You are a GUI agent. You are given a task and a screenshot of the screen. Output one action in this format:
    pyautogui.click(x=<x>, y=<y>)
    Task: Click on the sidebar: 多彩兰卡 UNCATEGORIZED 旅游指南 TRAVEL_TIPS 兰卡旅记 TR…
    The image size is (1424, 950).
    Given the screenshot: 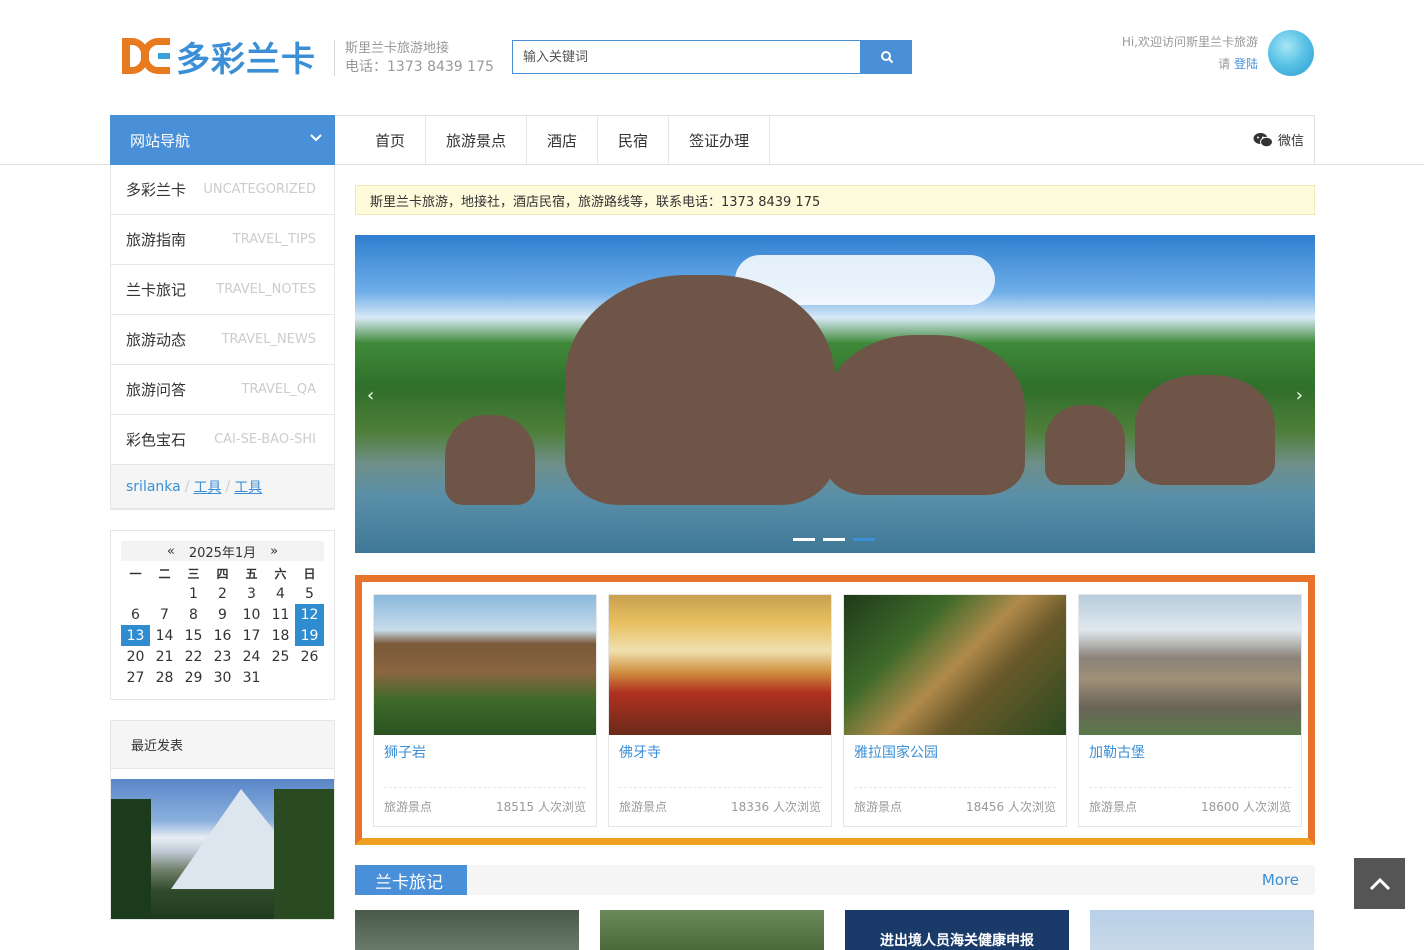 What is the action you would take?
    pyautogui.click(x=222, y=542)
    